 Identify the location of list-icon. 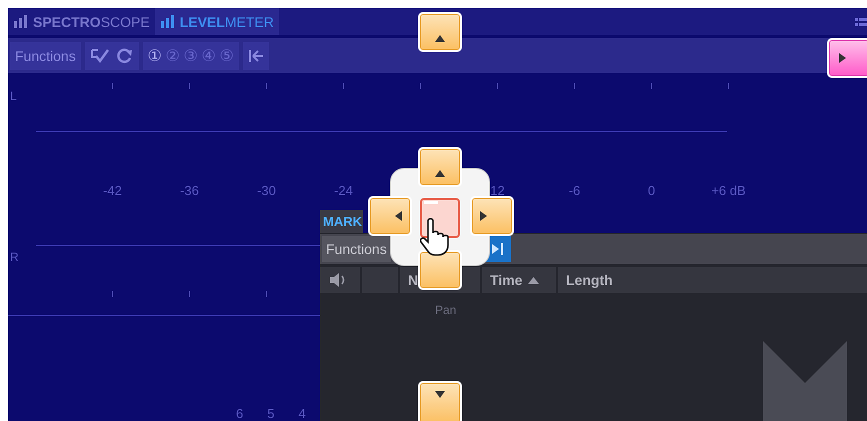
(861, 21).